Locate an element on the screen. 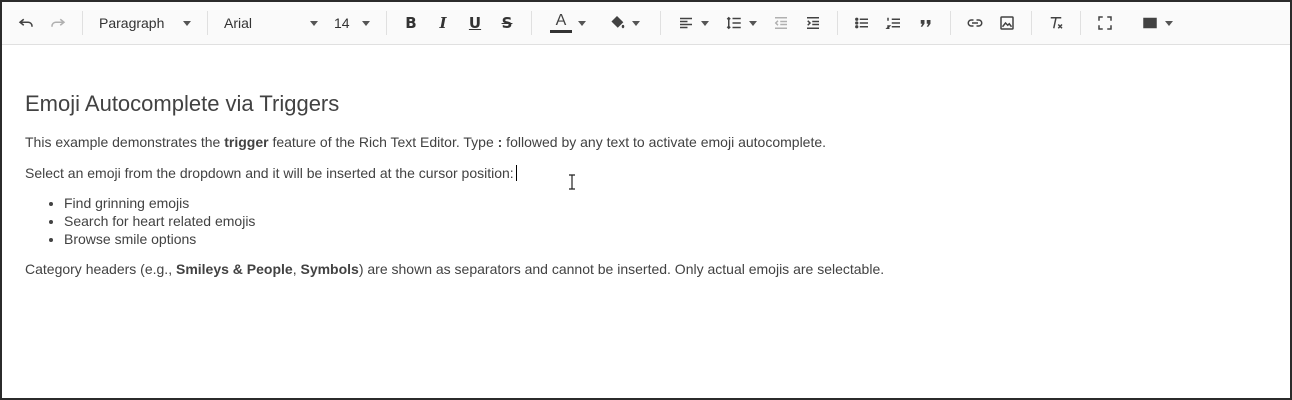 The height and width of the screenshot is (400, 1292). intro-text-middle: feature of the Rich Text Editor. Type is located at coordinates (383, 142).